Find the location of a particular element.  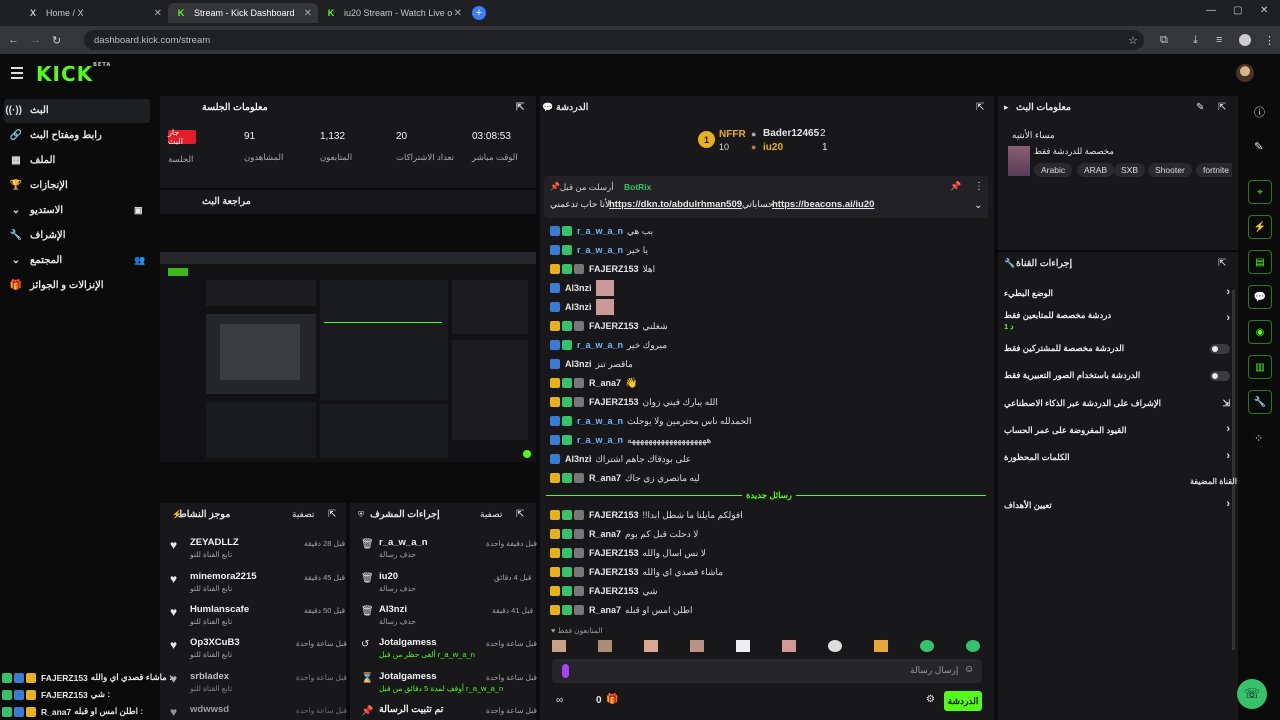

chat-input: إرسال رسالة ☺ is located at coordinates (767, 671).